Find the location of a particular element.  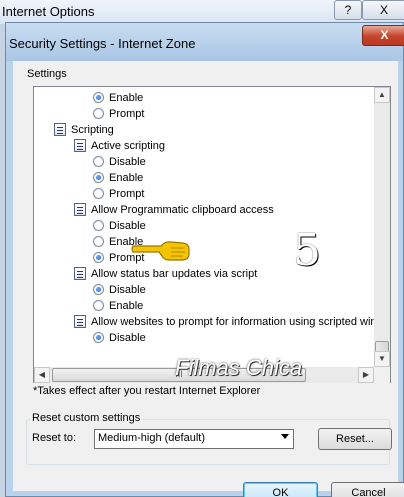

category-label: Allow Programmatic clipboard access is located at coordinates (182, 210).